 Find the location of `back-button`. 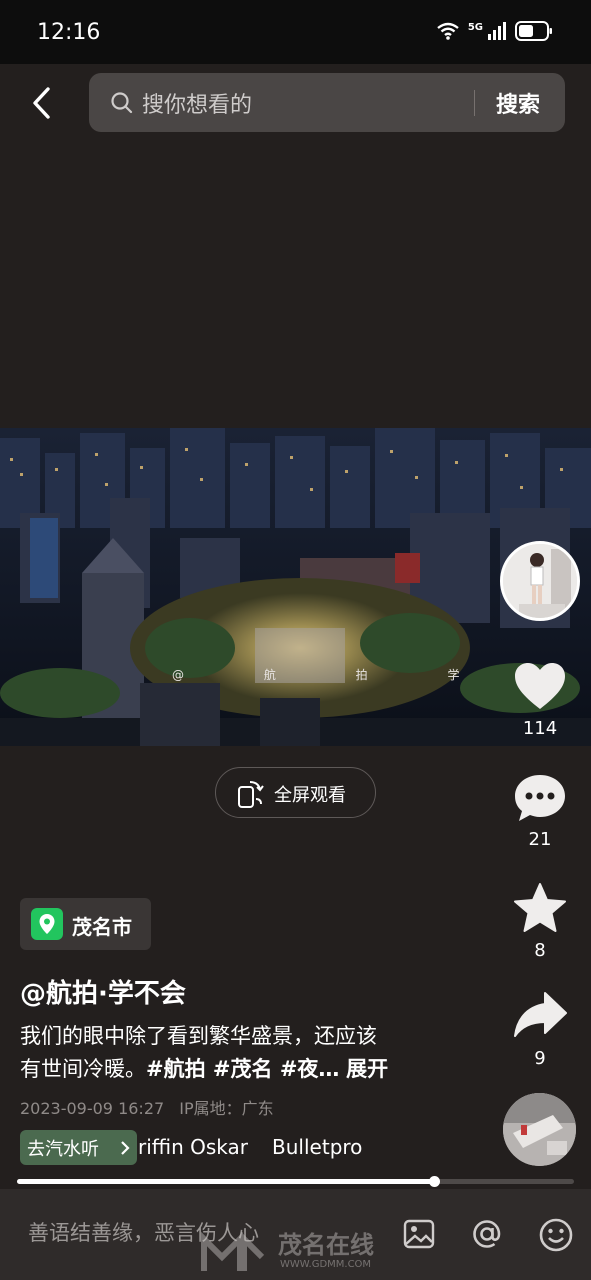

back-button is located at coordinates (43, 103).